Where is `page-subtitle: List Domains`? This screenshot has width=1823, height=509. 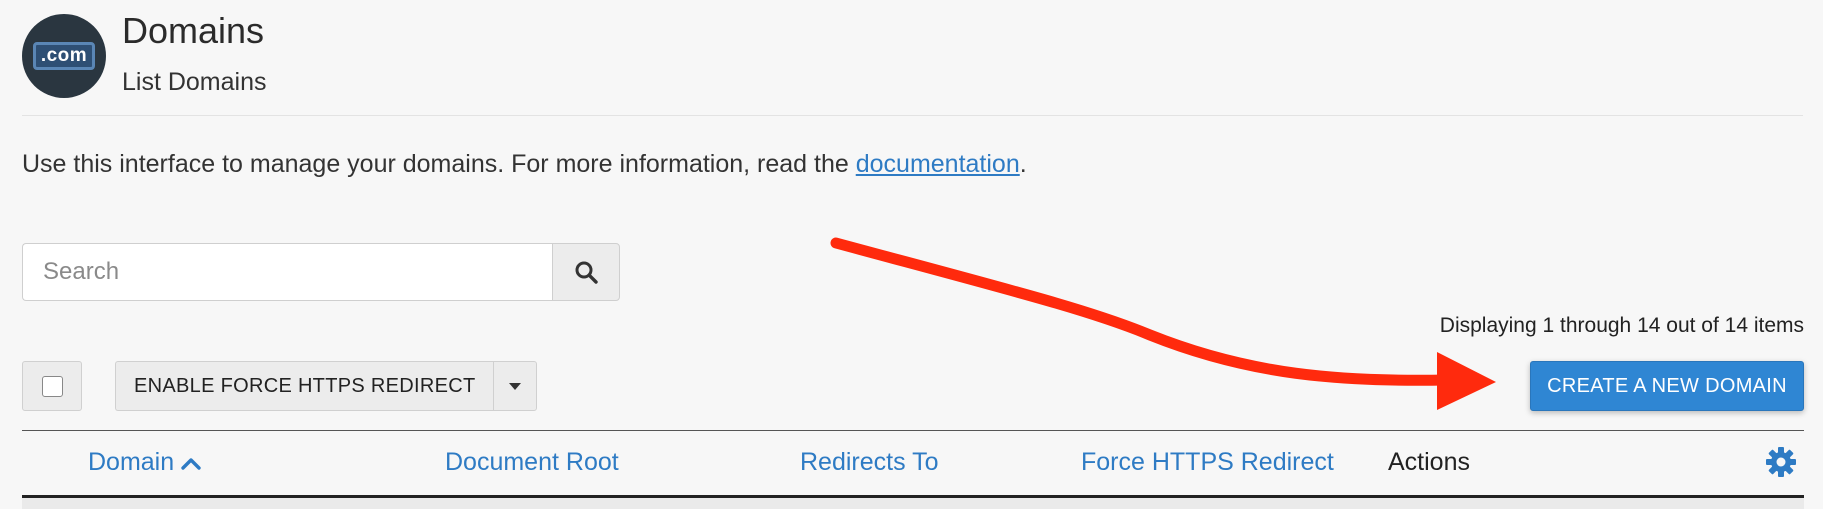
page-subtitle: List Domains is located at coordinates (194, 82).